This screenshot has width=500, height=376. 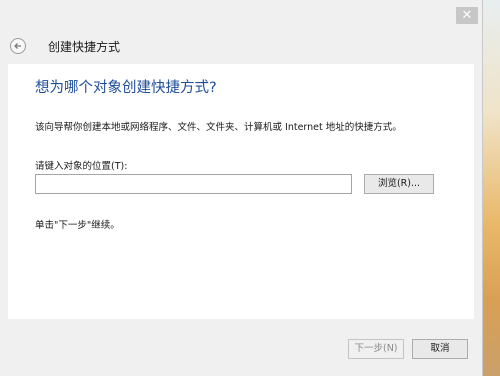 I want to click on close-button: ✕, so click(x=467, y=15).